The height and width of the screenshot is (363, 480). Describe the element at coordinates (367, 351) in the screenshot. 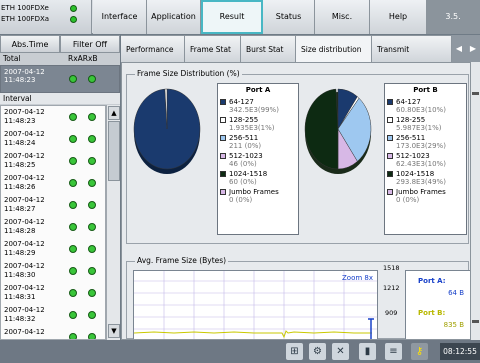

I see `chart-icon: ▮` at that location.